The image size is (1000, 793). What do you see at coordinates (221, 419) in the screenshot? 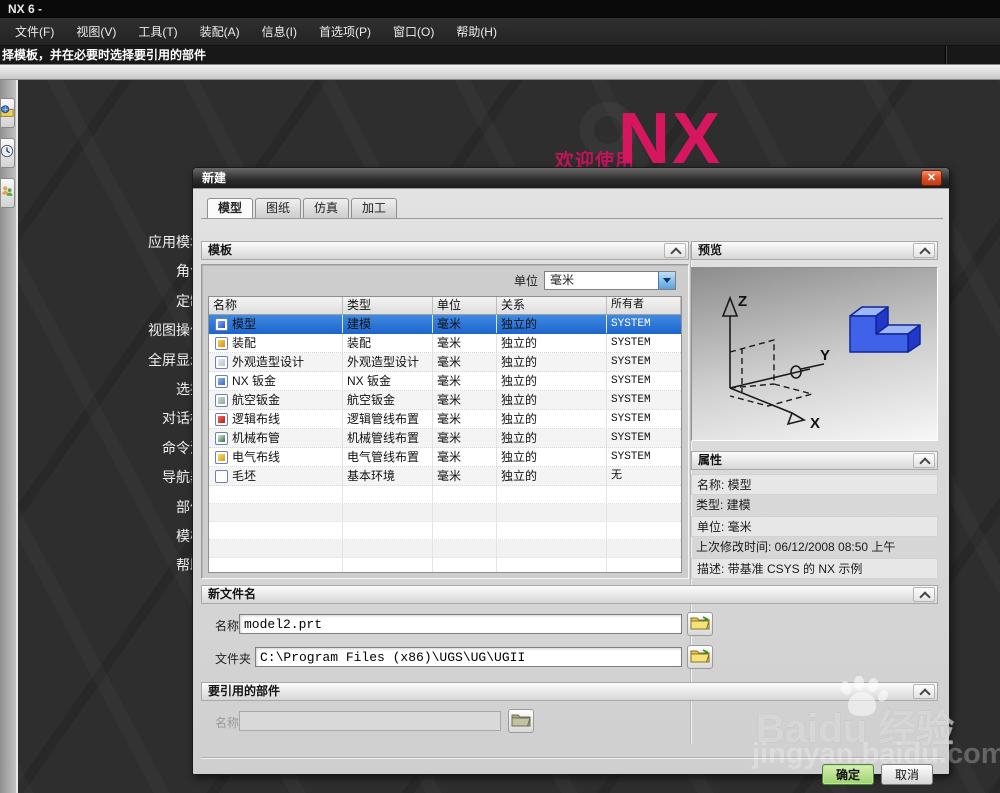
I see `logical-routing-icon` at bounding box center [221, 419].